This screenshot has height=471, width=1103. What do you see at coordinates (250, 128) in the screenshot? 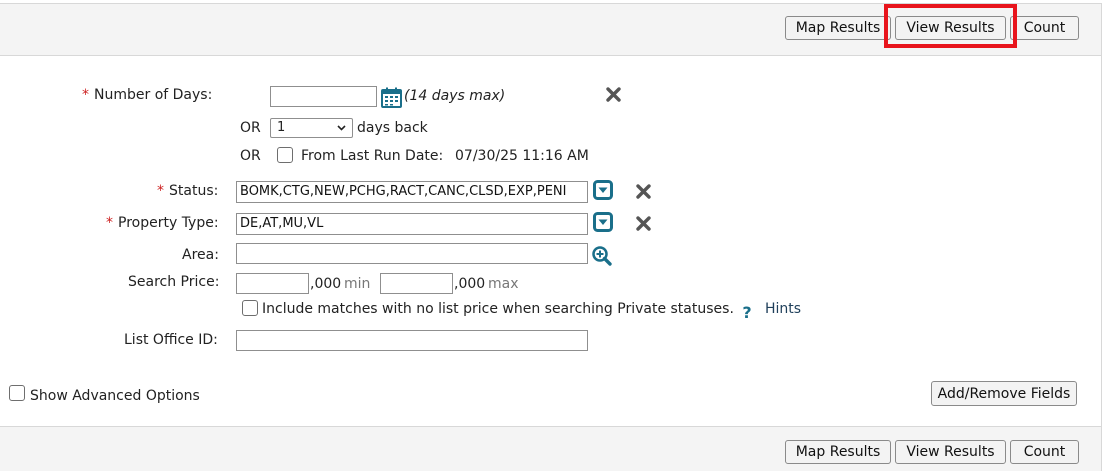
I see `or-label-1: OR` at bounding box center [250, 128].